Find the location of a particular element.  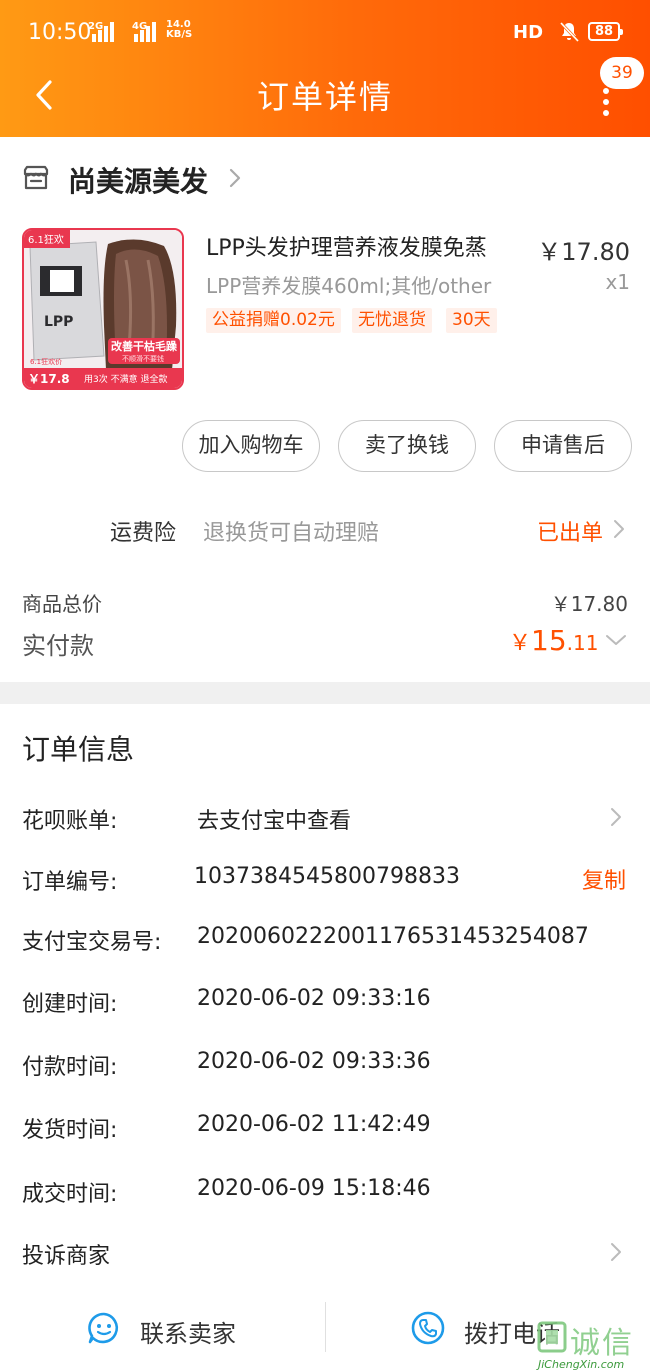

paid-currency: ￥ is located at coordinates (520, 643).